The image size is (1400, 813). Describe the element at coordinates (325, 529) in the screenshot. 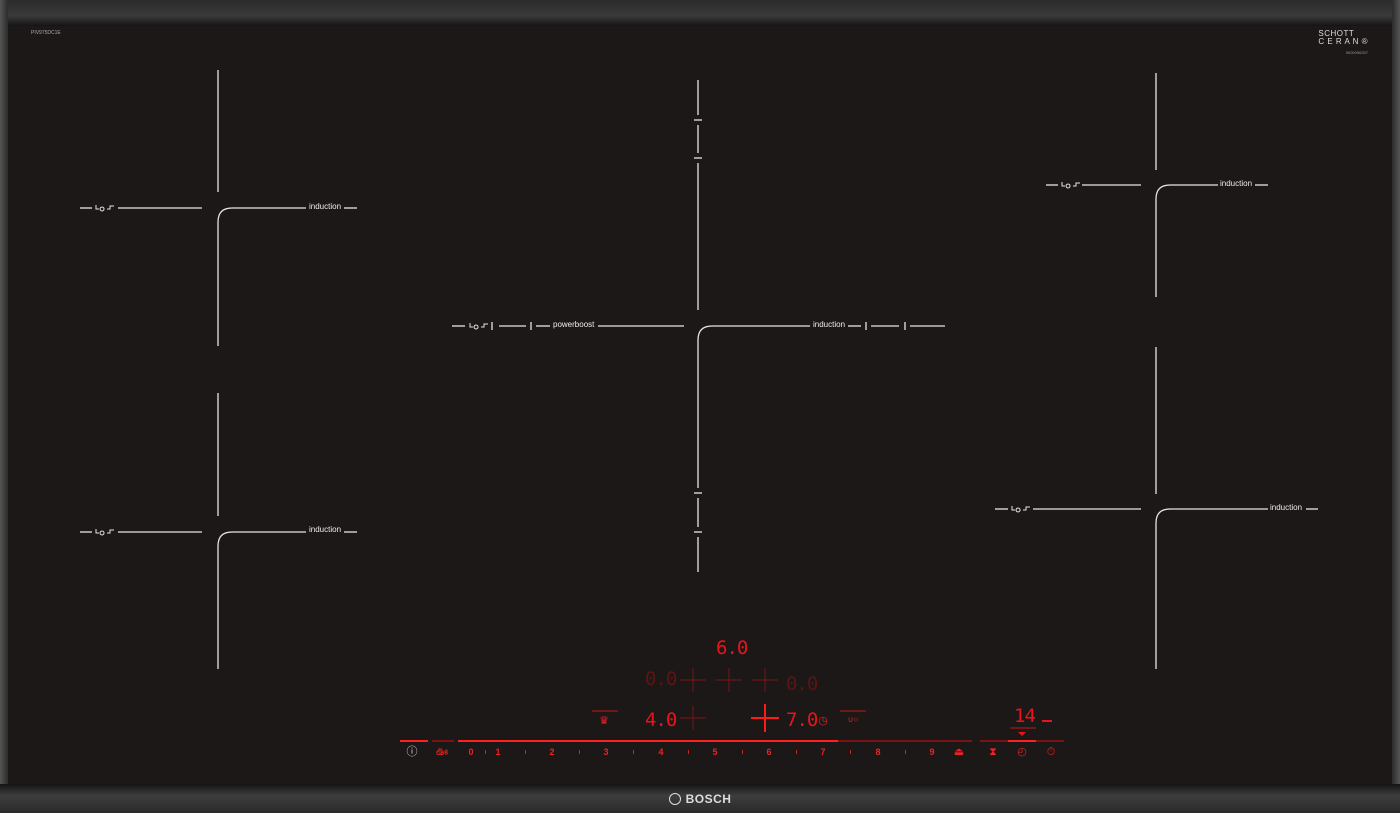

I see `zone-left-bottom-label: induction` at that location.